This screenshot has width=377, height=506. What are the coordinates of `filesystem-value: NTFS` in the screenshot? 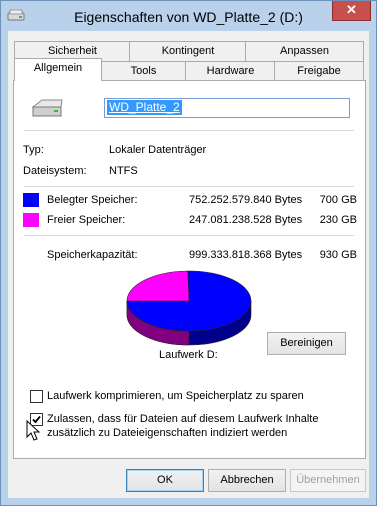 It's located at (123, 171).